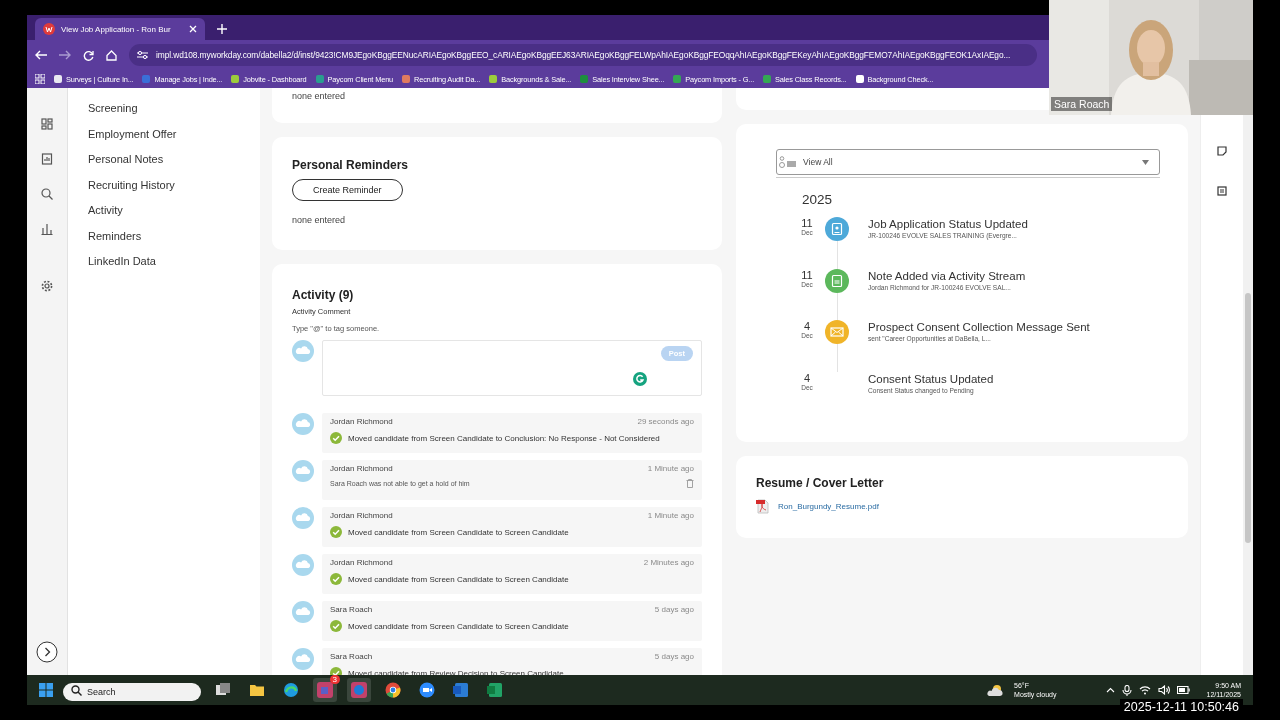 The height and width of the screenshot is (720, 1280). Describe the element at coordinates (948, 224) in the screenshot. I see `event-title: Job Application Status Updated` at that location.